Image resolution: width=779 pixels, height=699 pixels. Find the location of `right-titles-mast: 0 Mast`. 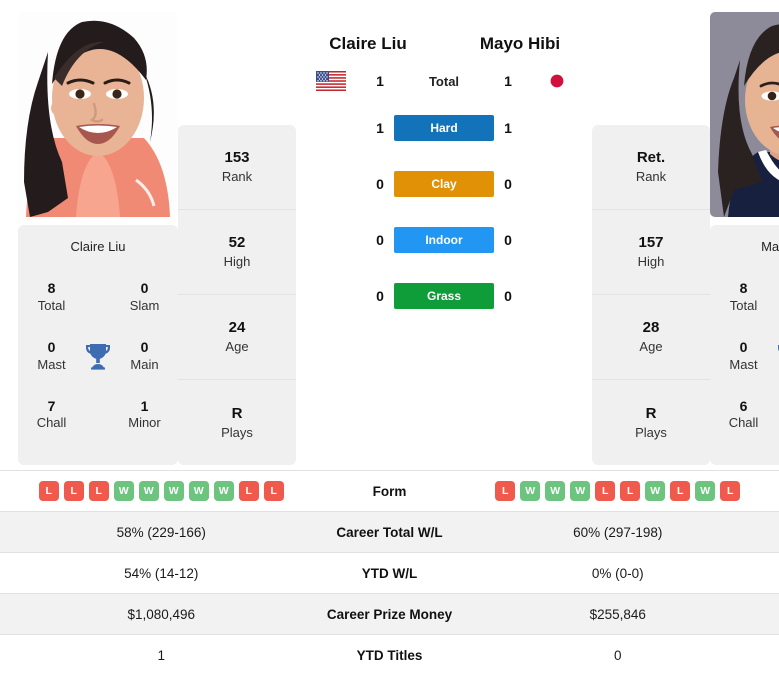

right-titles-mast: 0 Mast is located at coordinates (743, 356).